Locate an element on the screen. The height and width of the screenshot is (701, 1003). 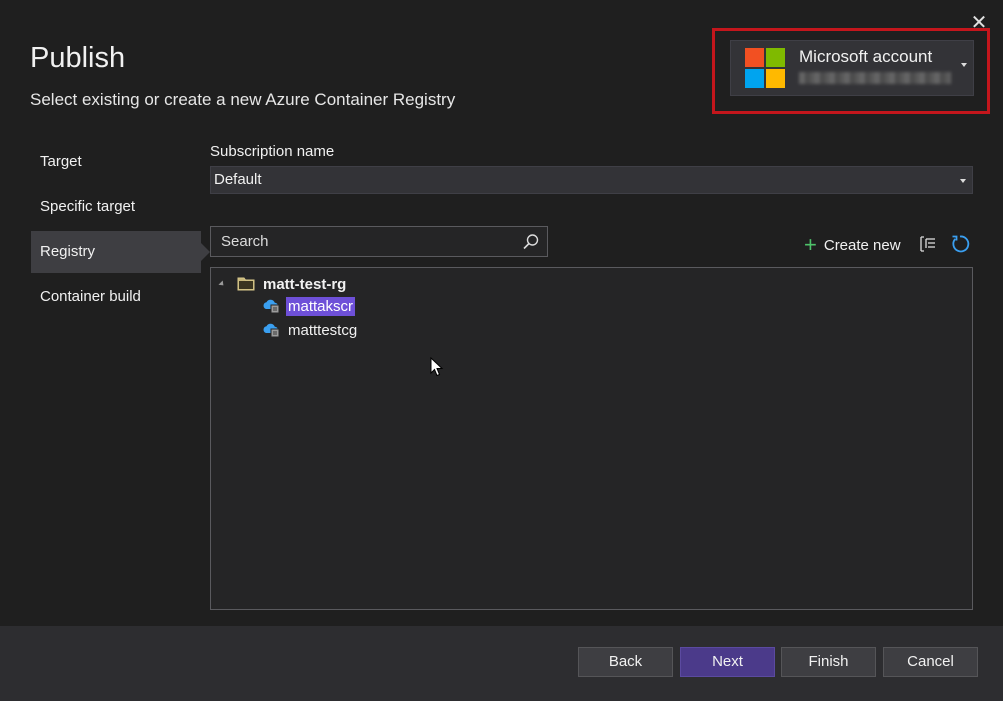
refresh-icon is located at coordinates (960, 244).